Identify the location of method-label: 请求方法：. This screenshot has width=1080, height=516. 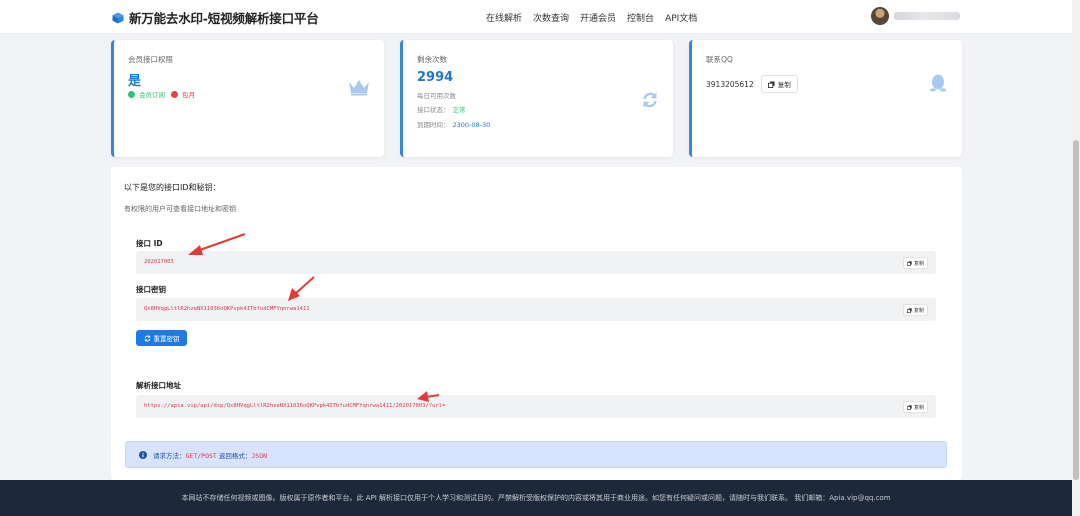
(169, 455).